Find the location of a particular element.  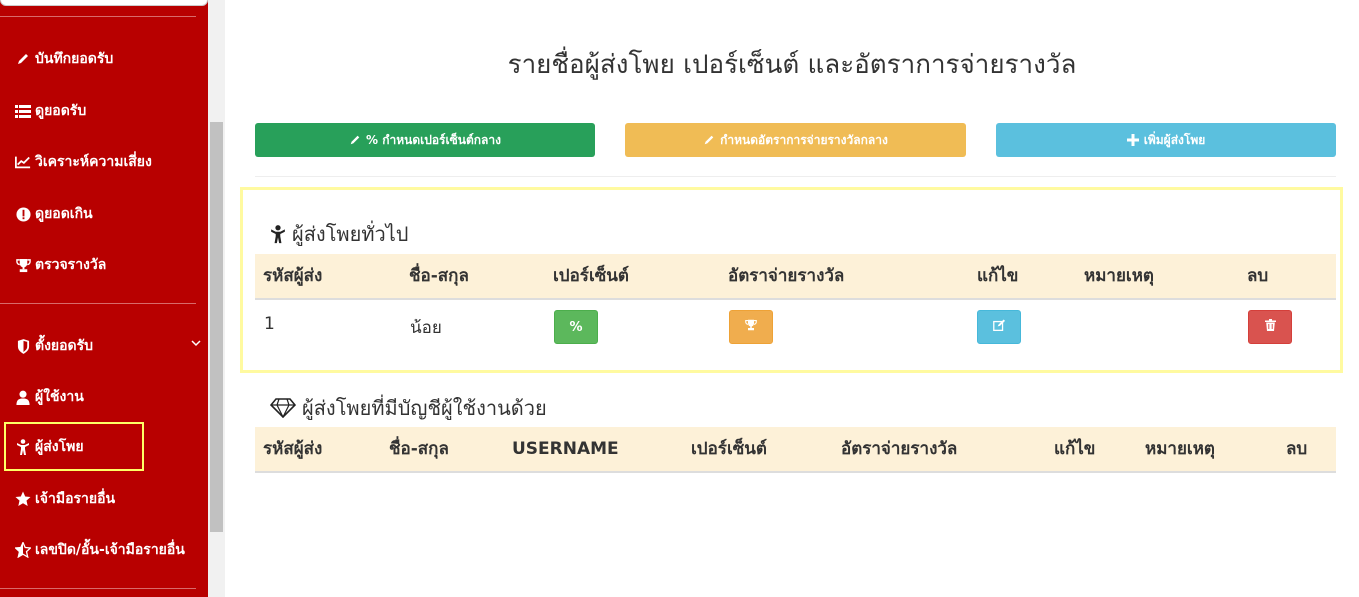

sidebar-item-label: ดูยอดเกิน is located at coordinates (64, 214).